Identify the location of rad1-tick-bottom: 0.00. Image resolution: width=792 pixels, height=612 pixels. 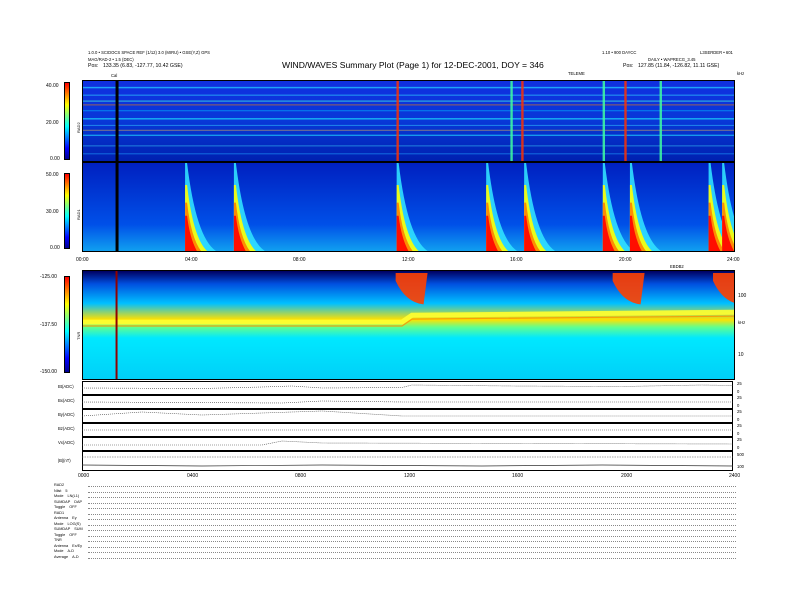
(55, 248).